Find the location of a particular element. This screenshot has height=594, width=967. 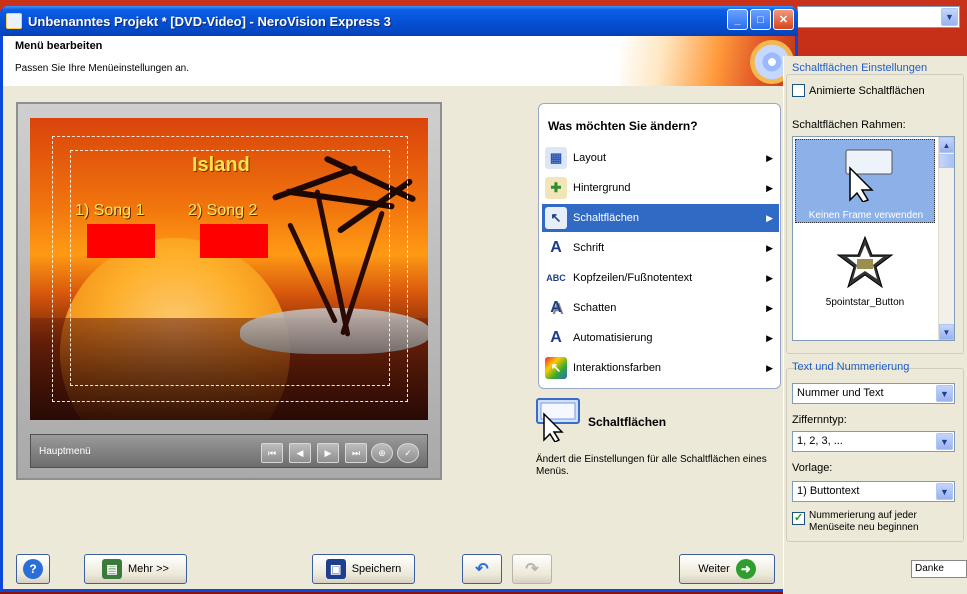

more-button-label: Mehr >> is located at coordinates (148, 569).